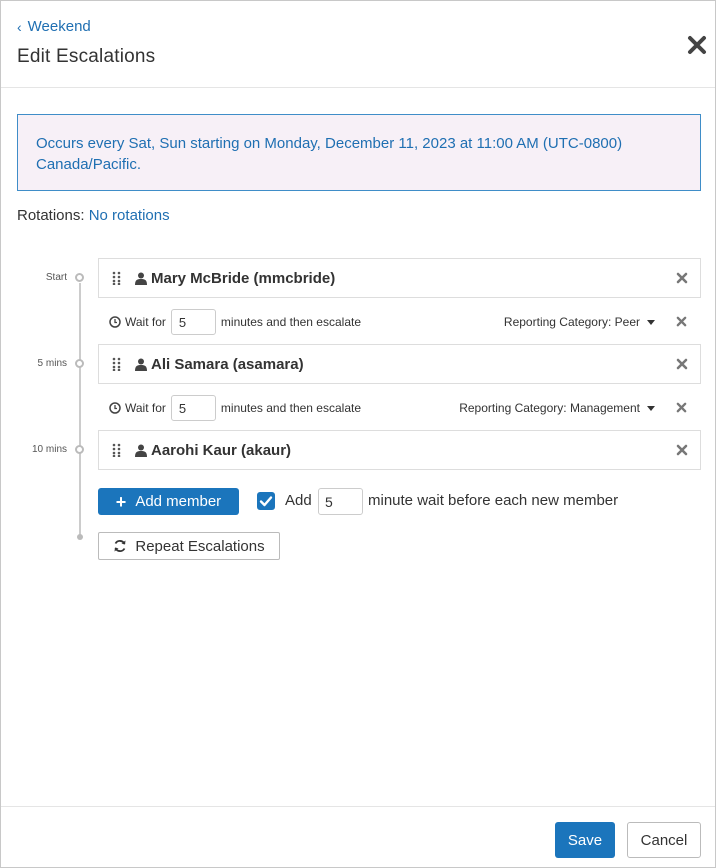 The image size is (716, 868). What do you see at coordinates (227, 364) in the screenshot?
I see `member-name: Ali Samara (asamara)` at bounding box center [227, 364].